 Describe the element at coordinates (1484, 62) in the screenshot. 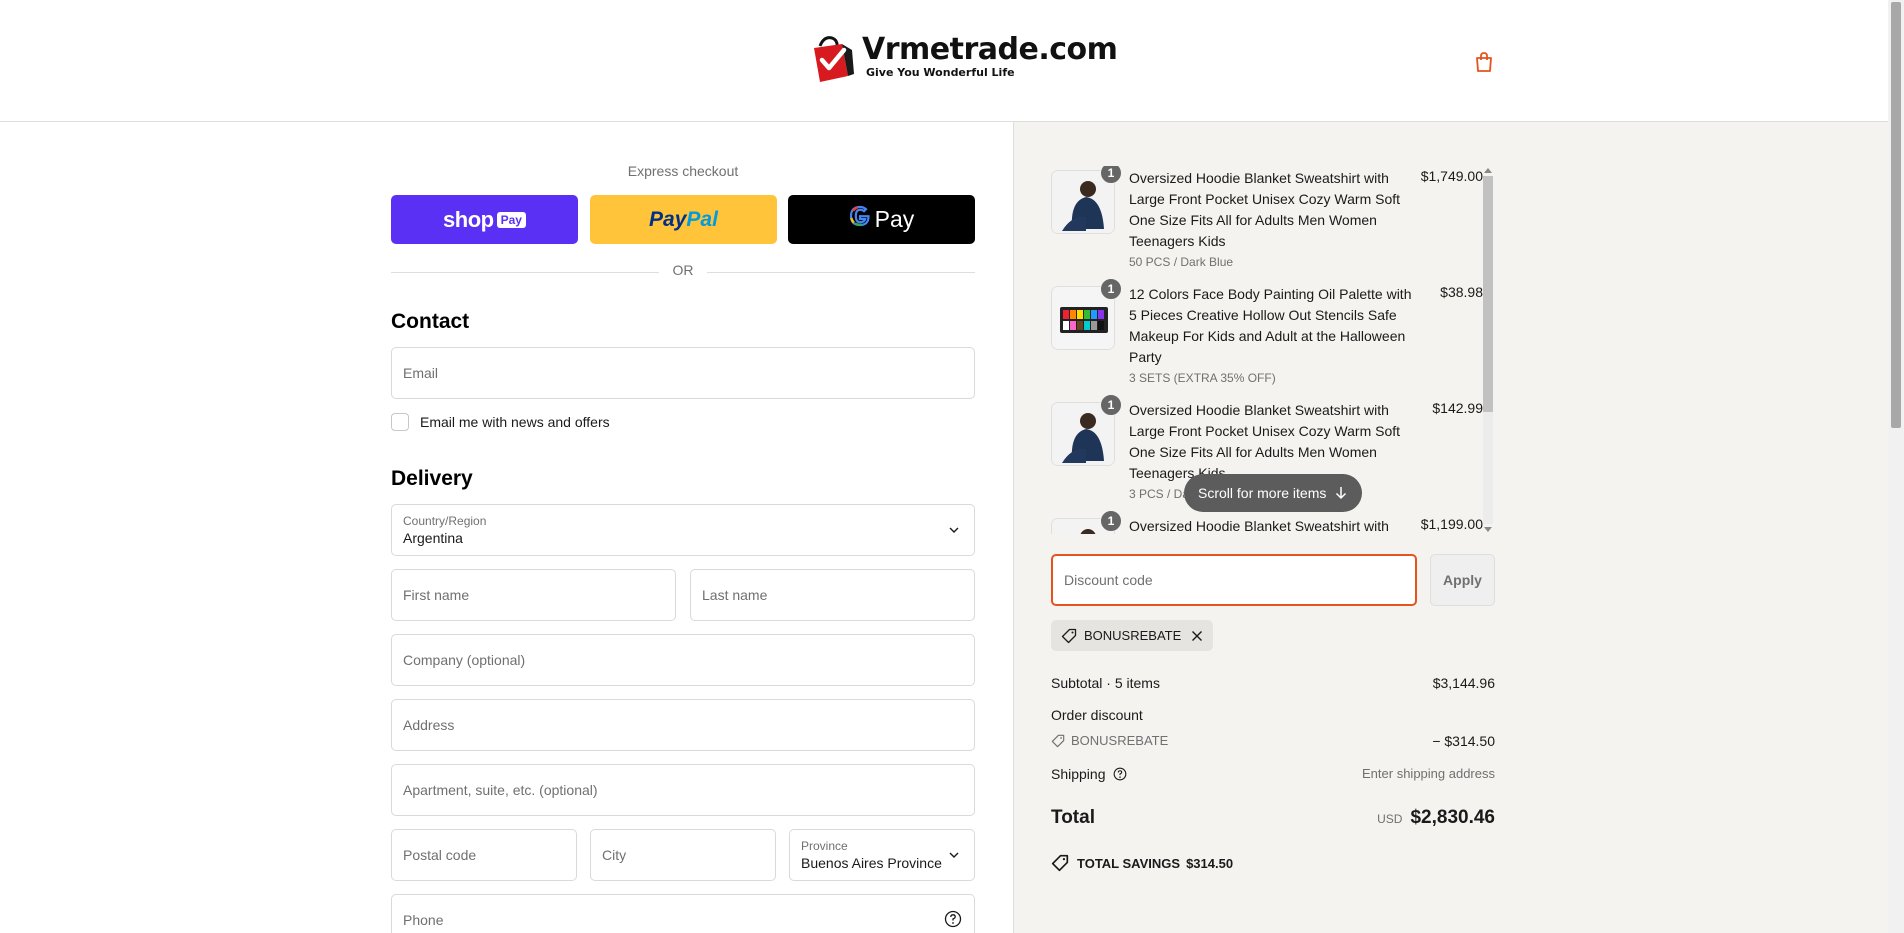

I see `cart-bag-icon` at that location.